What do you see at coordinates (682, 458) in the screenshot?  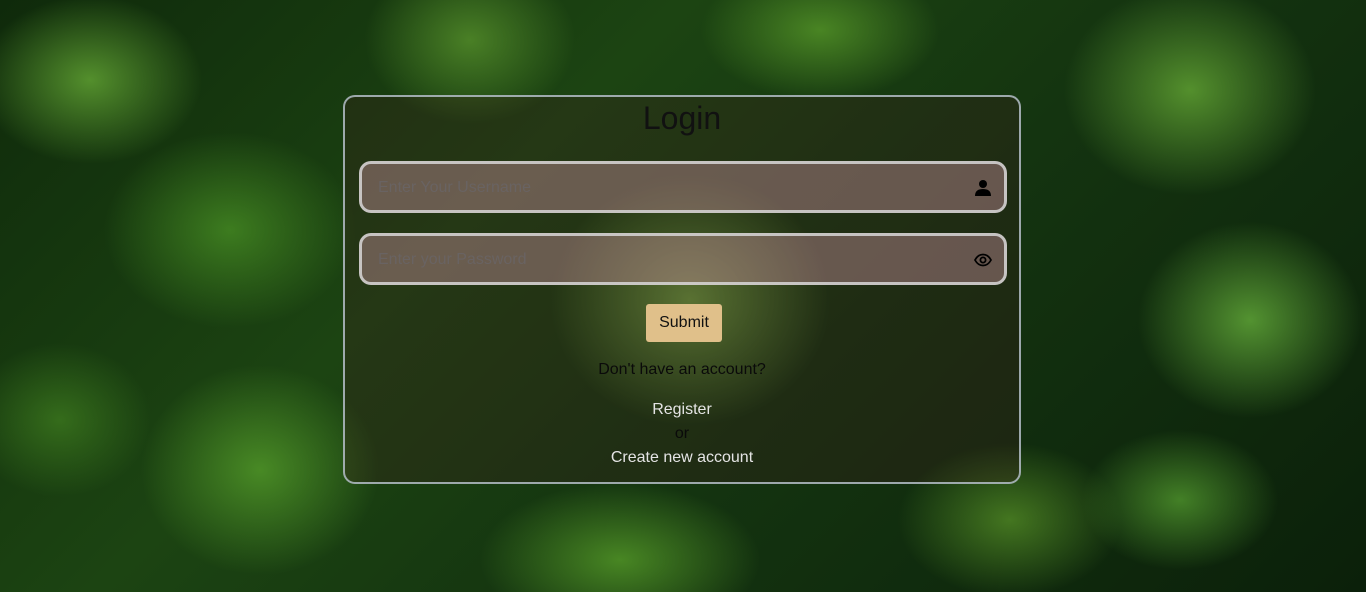 I see `create-account-link: Create new account` at bounding box center [682, 458].